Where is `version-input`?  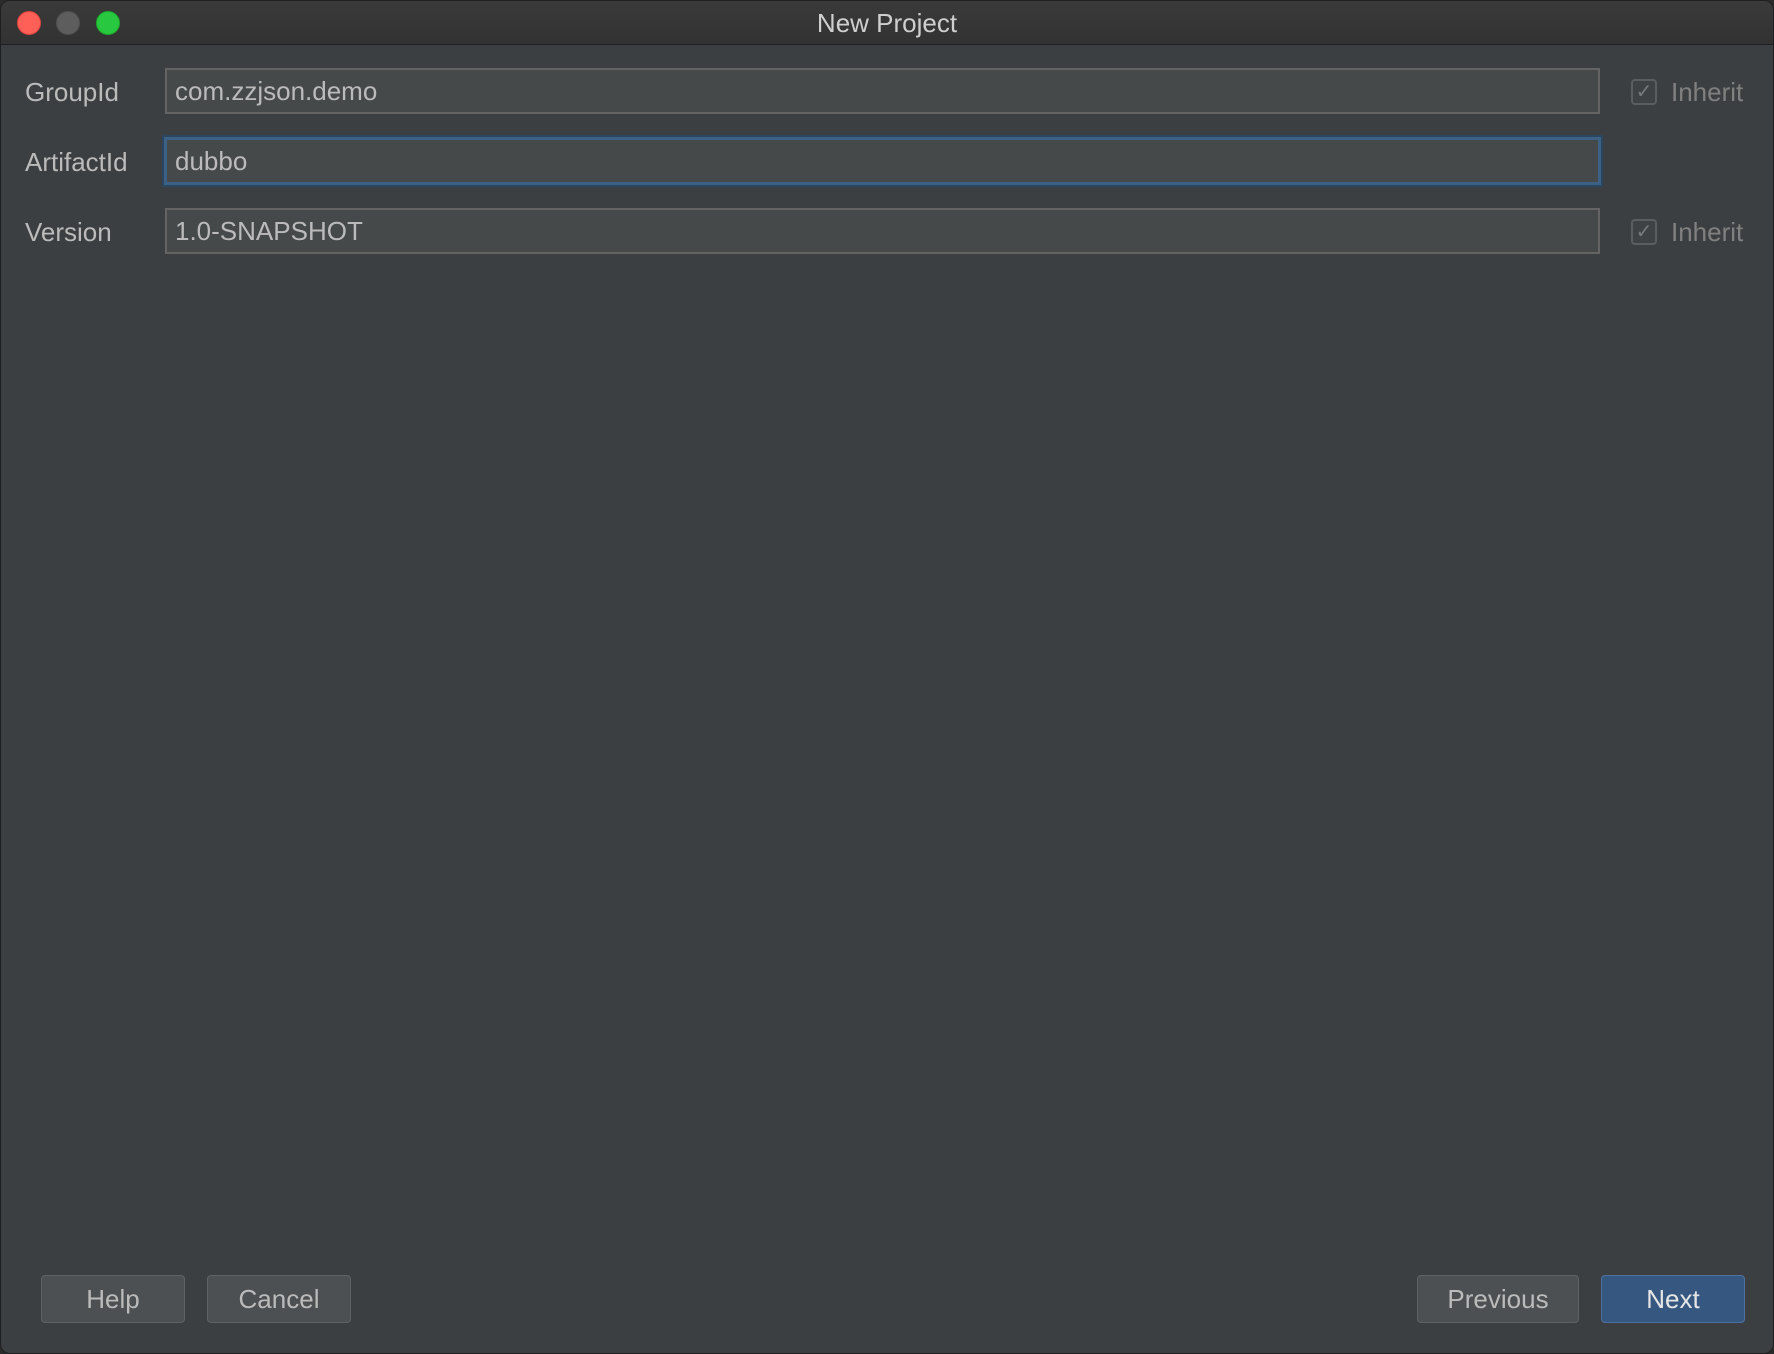
version-input is located at coordinates (882, 231).